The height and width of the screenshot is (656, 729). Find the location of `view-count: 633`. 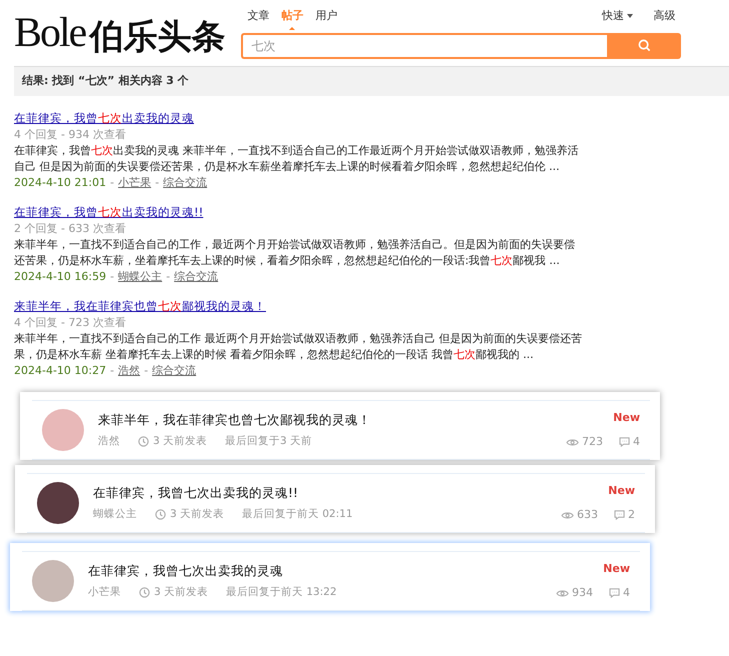

view-count: 633 is located at coordinates (587, 515).